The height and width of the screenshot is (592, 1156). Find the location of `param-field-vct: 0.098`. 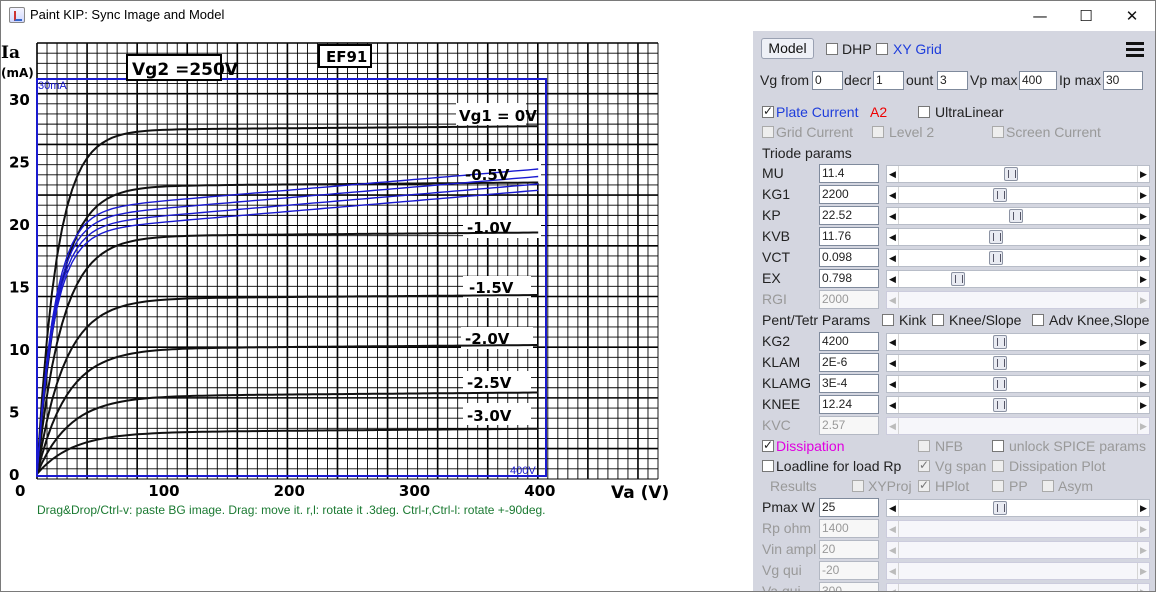

param-field-vct: 0.098 is located at coordinates (849, 257).